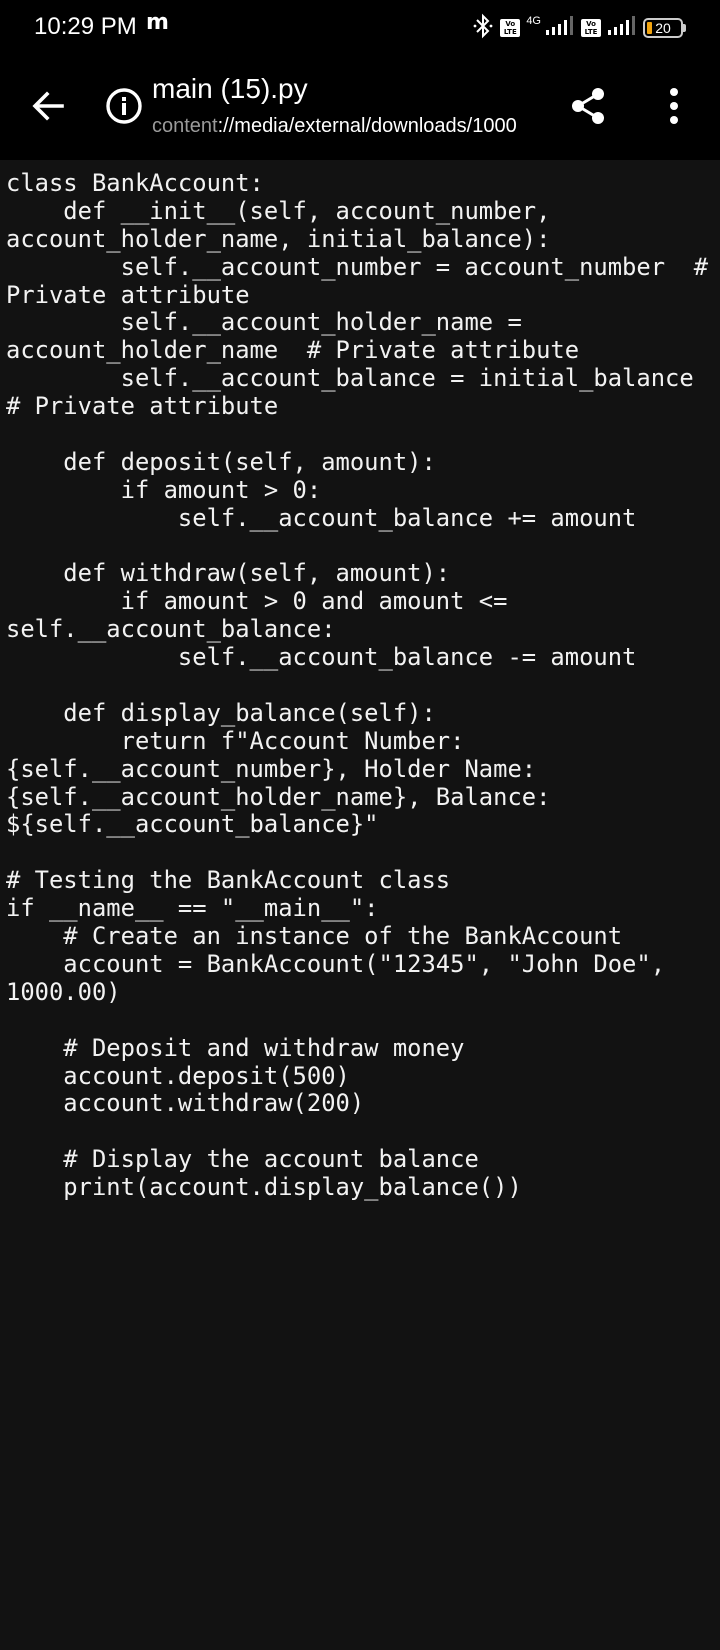  Describe the element at coordinates (314, 936) in the screenshot. I see `code-line: # Create an instance of the BankAccount` at that location.